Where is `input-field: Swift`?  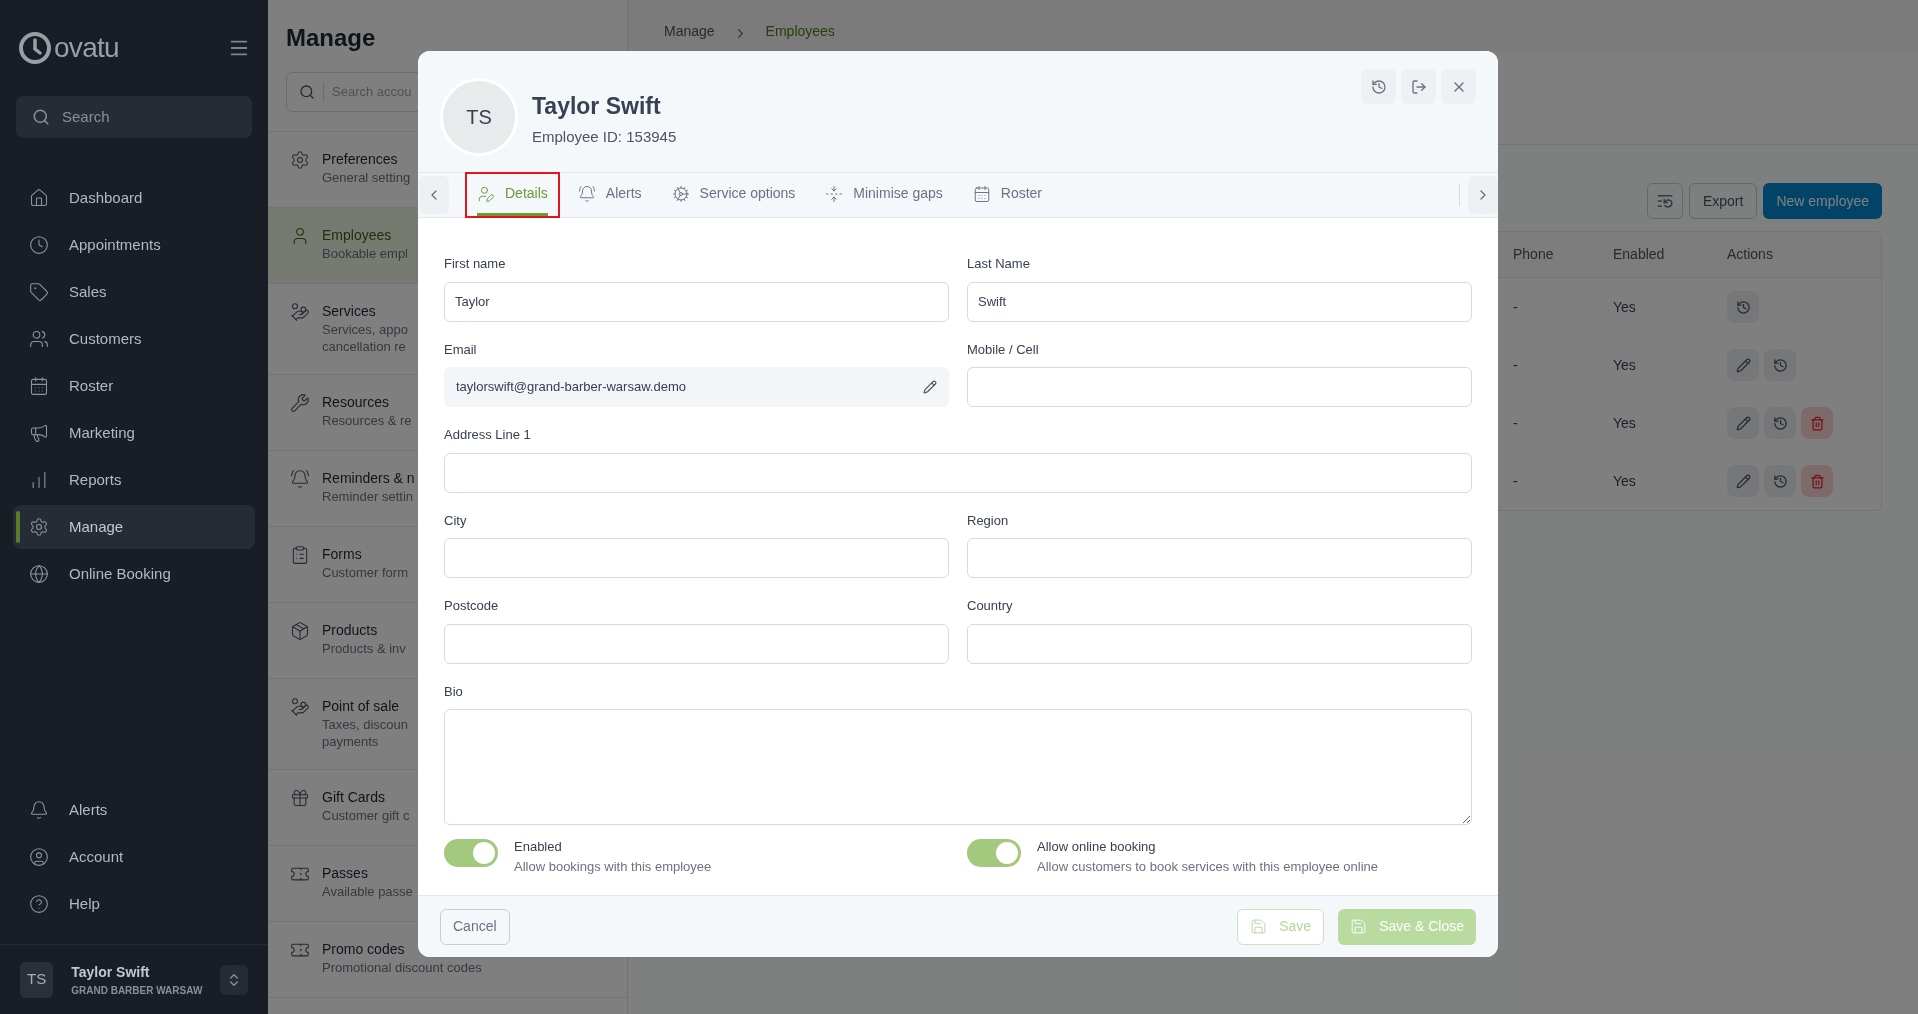 input-field: Swift is located at coordinates (1219, 301).